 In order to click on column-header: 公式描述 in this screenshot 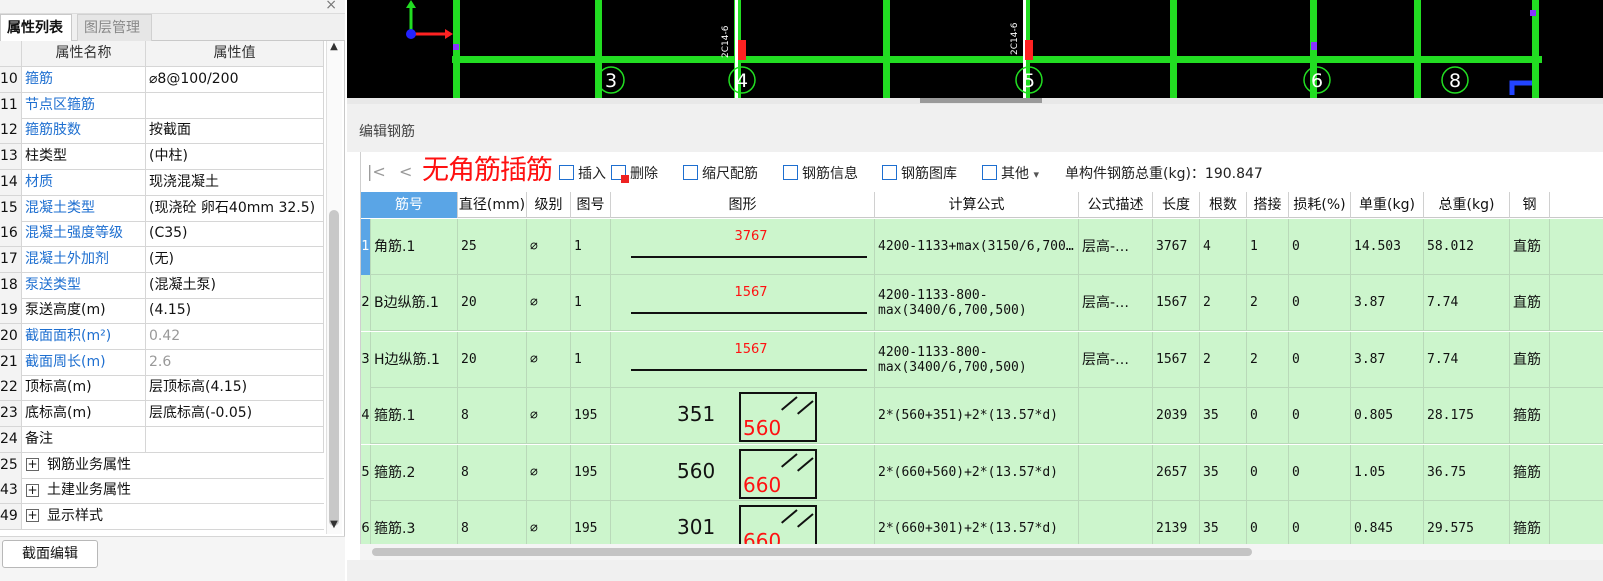, I will do `click(1116, 205)`.